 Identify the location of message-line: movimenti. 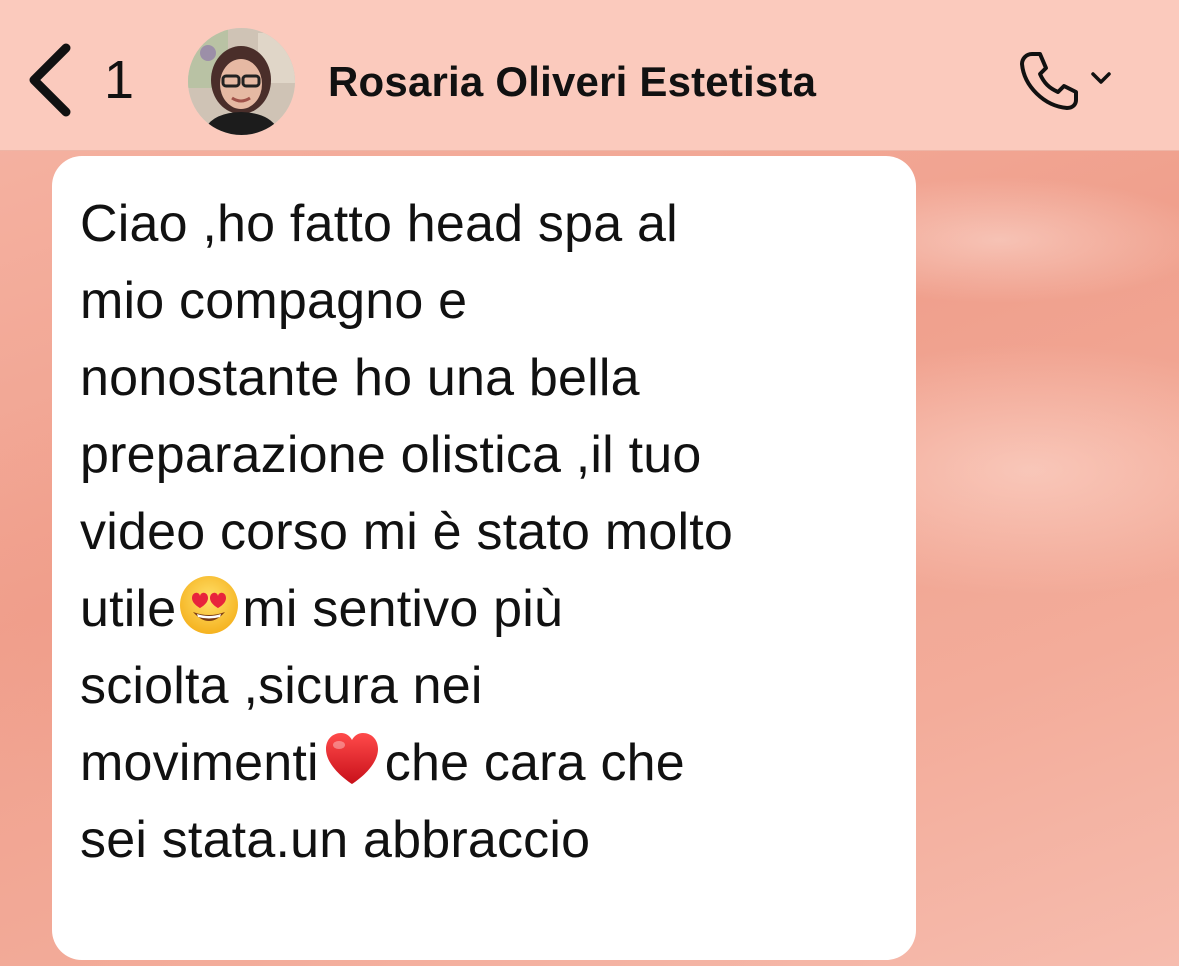
(199, 763).